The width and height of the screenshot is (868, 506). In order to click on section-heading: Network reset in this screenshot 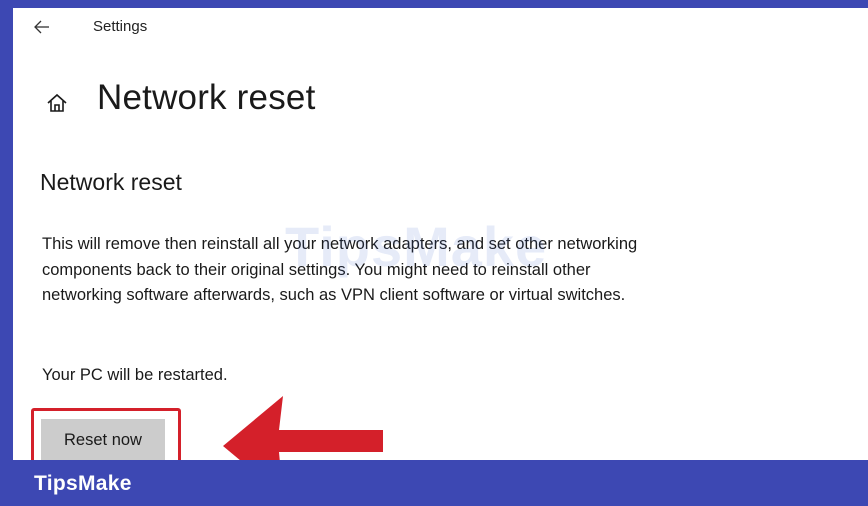, I will do `click(111, 182)`.